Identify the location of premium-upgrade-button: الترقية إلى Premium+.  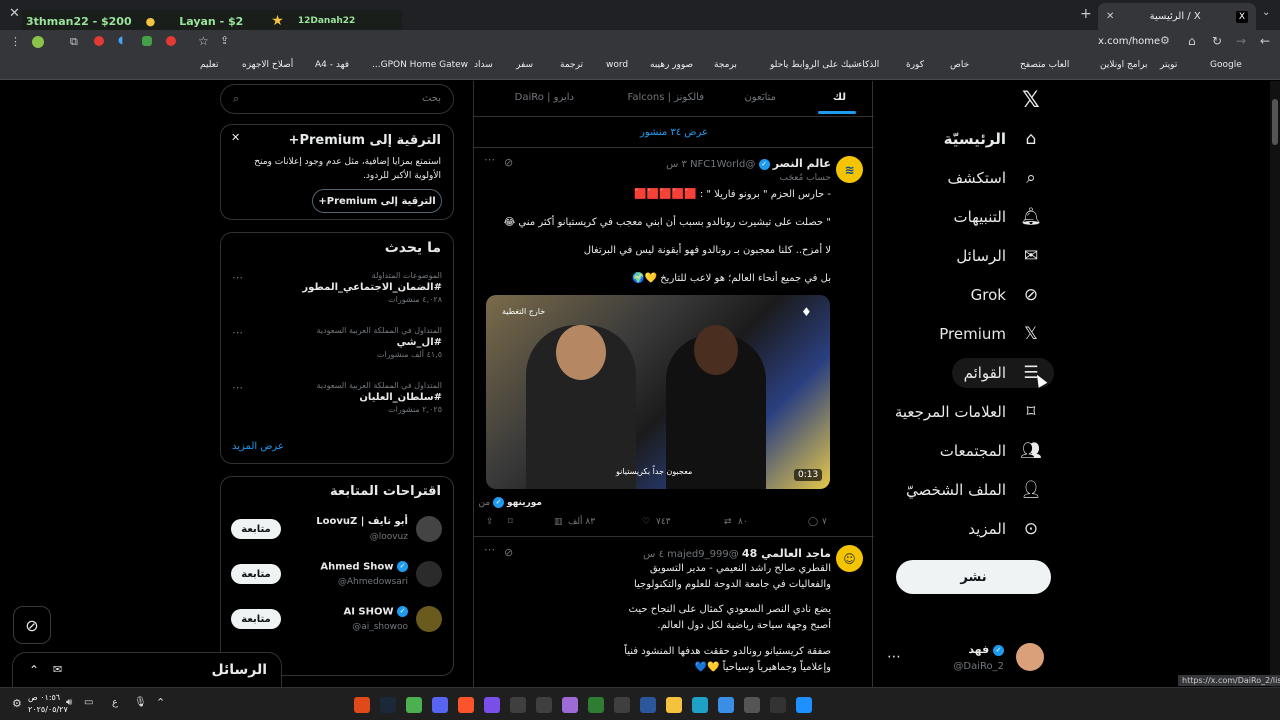
(377, 201).